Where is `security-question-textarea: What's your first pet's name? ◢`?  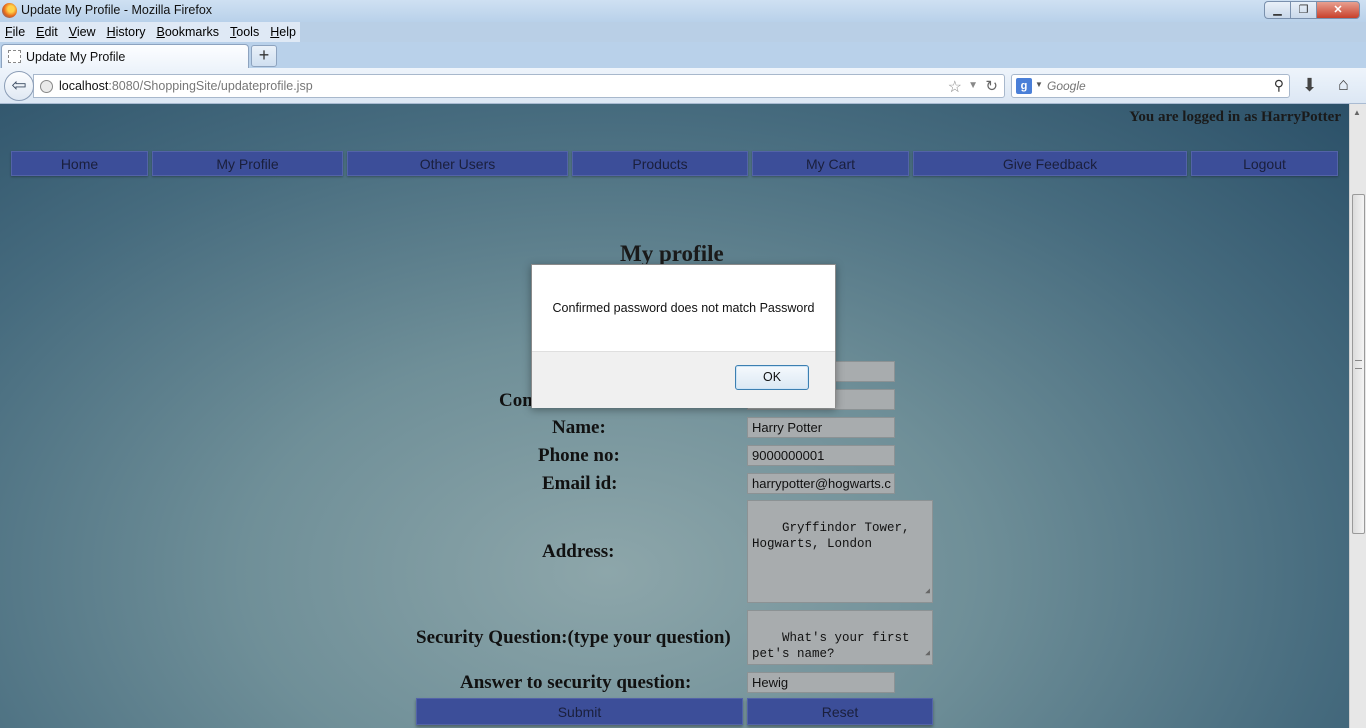
security-question-textarea: What's your first pet's name? ◢ is located at coordinates (840, 637).